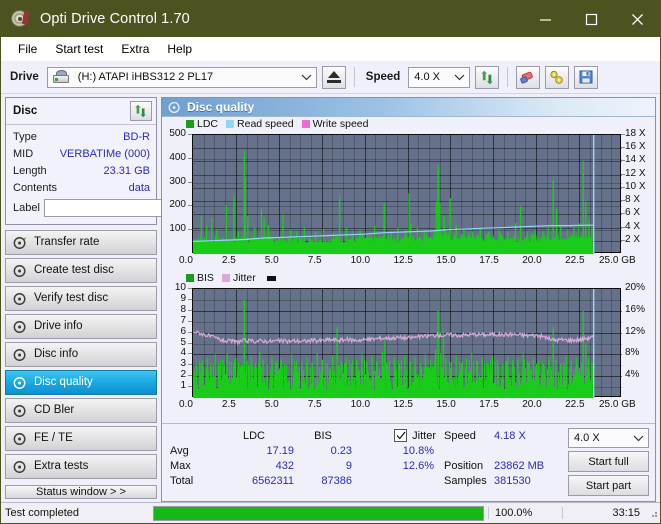 This screenshot has width=661, height=524. What do you see at coordinates (608, 485) in the screenshot?
I see `start-part-button: Start part` at bounding box center [608, 485].